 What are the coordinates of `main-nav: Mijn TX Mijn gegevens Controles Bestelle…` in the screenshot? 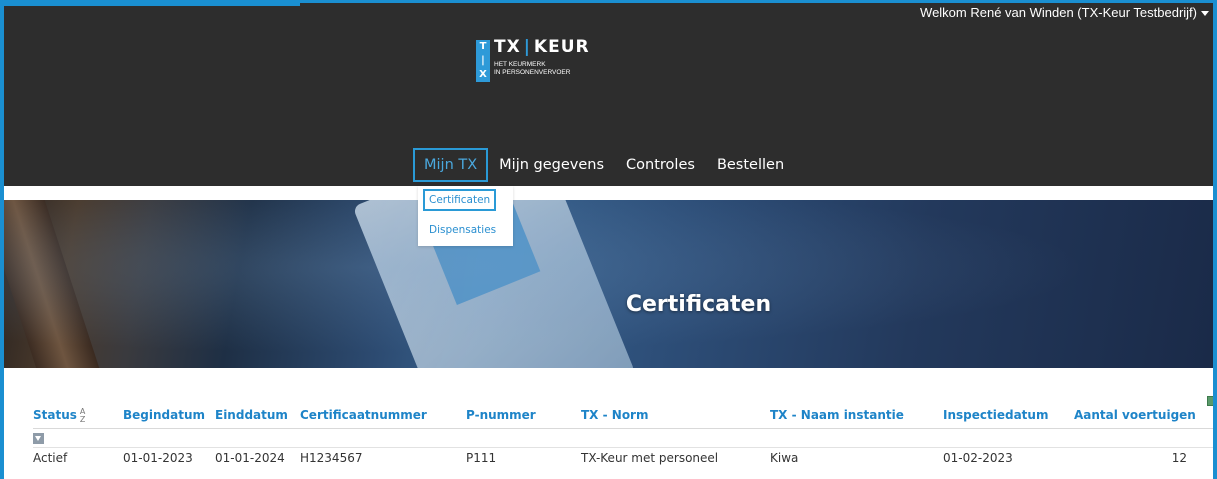 It's located at (604, 165).